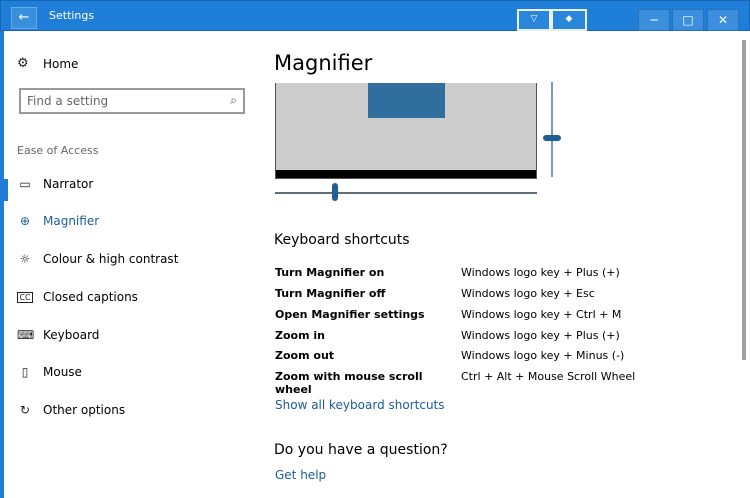 The image size is (750, 498). What do you see at coordinates (25, 259) in the screenshot?
I see `brightness-icon: ☼` at bounding box center [25, 259].